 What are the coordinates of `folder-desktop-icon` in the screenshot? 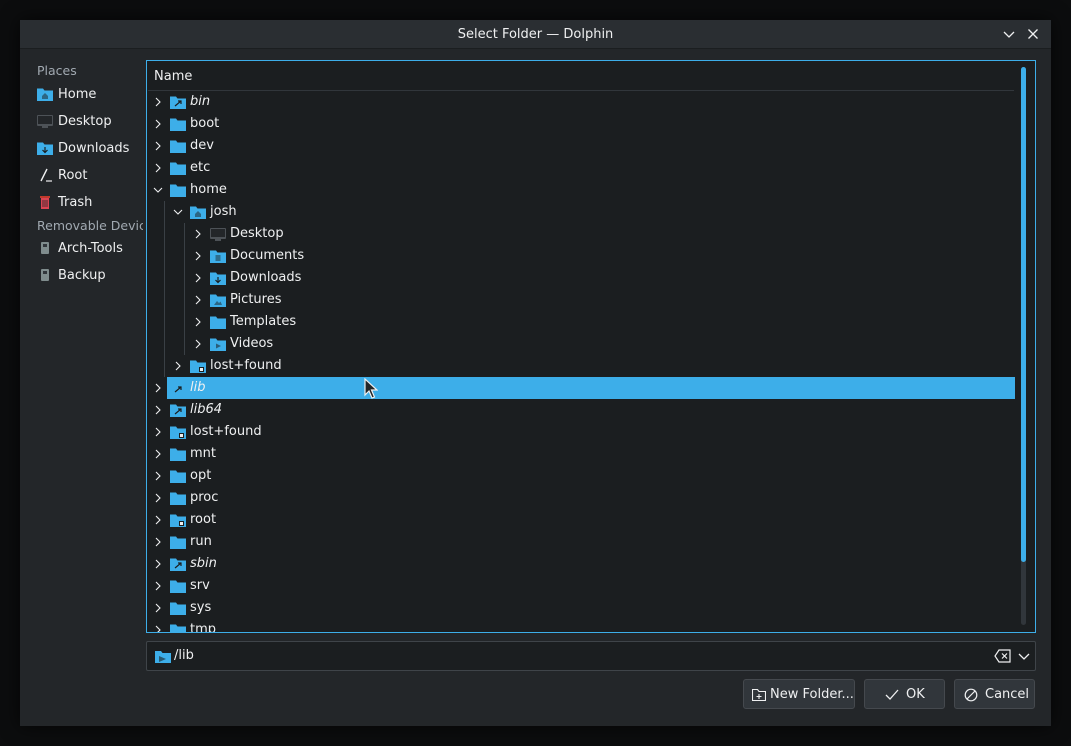 It's located at (218, 234).